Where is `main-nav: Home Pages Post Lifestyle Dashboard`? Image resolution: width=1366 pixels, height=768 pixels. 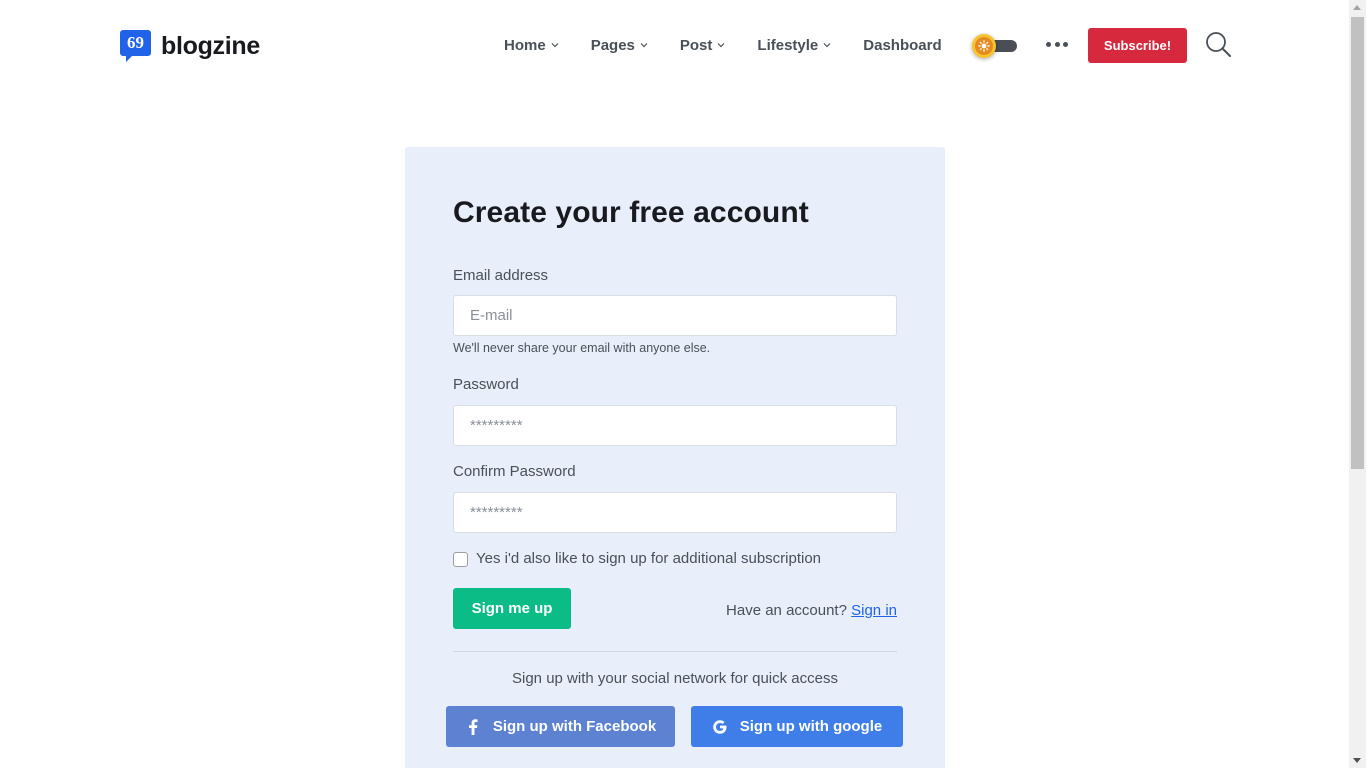 main-nav: Home Pages Post Lifestyle Dashboard is located at coordinates (723, 45).